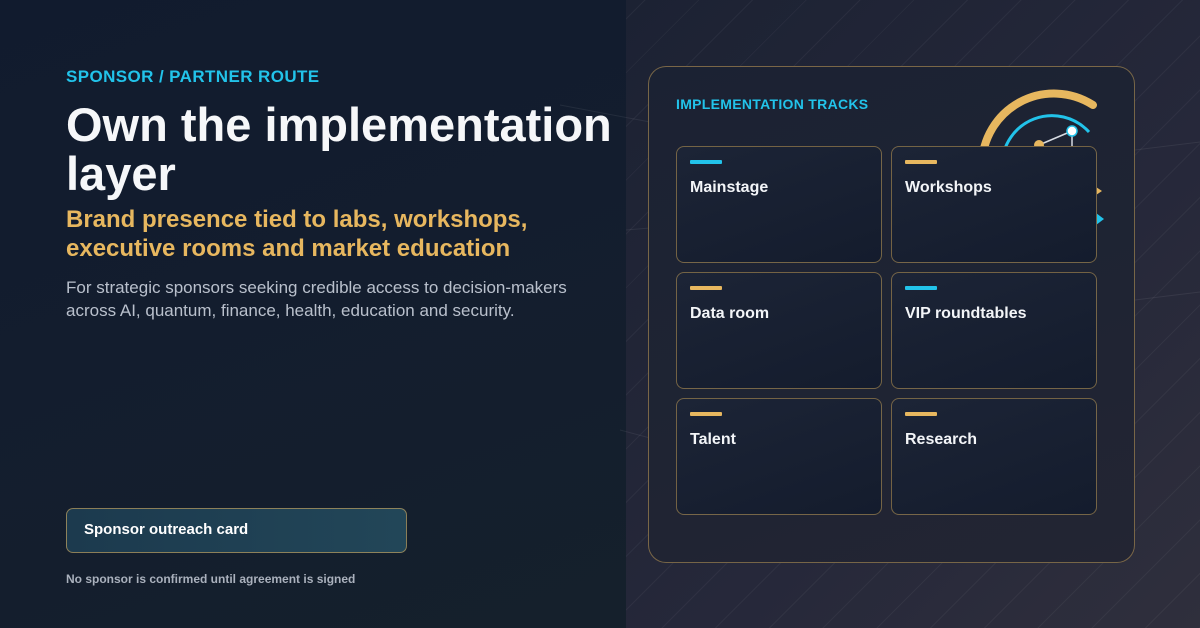 Image resolution: width=1200 pixels, height=628 pixels. Describe the element at coordinates (729, 187) in the screenshot. I see `track-label: Mainstage` at that location.